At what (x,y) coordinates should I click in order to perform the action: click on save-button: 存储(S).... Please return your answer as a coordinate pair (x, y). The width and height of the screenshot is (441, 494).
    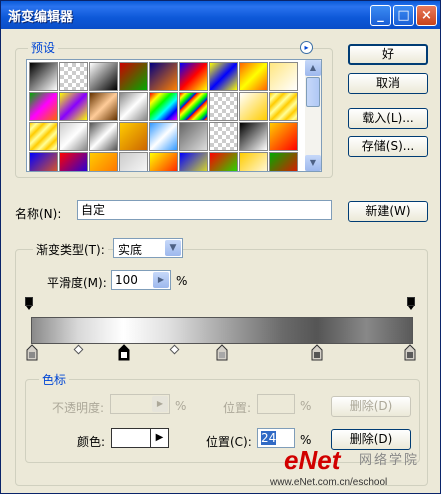
    Looking at the image, I should click on (388, 146).